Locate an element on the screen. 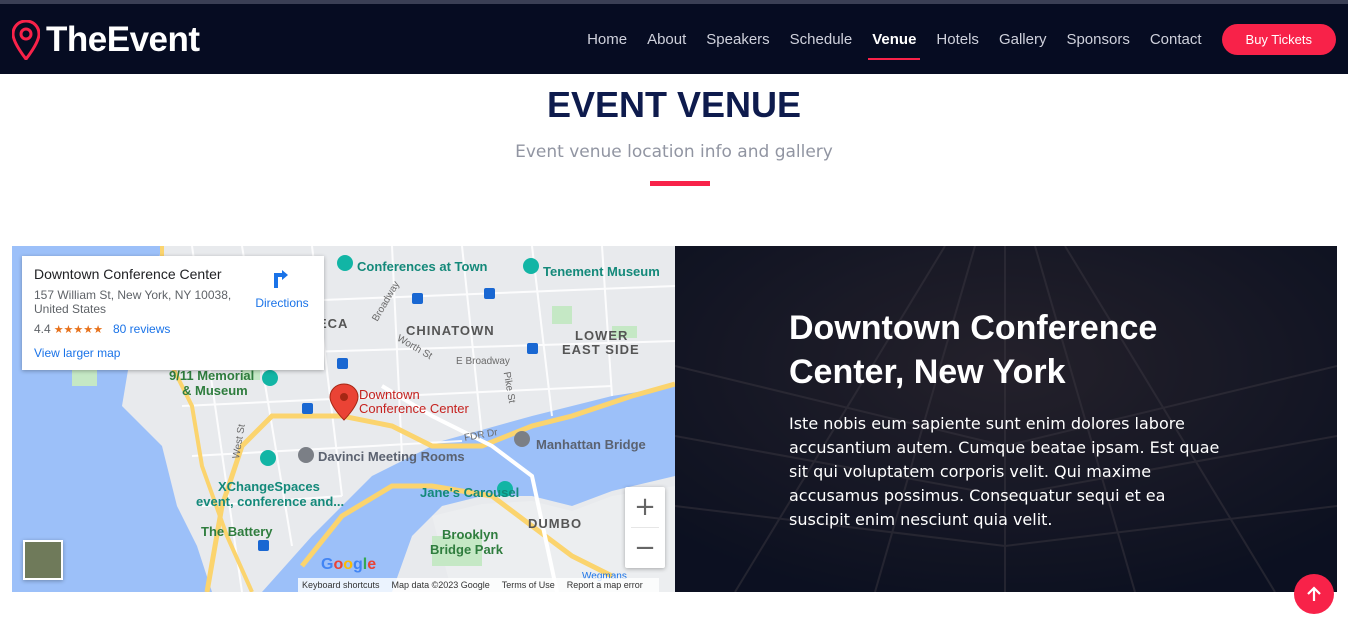 The height and width of the screenshot is (627, 1348). report-error-link: Report a map error is located at coordinates (605, 585).